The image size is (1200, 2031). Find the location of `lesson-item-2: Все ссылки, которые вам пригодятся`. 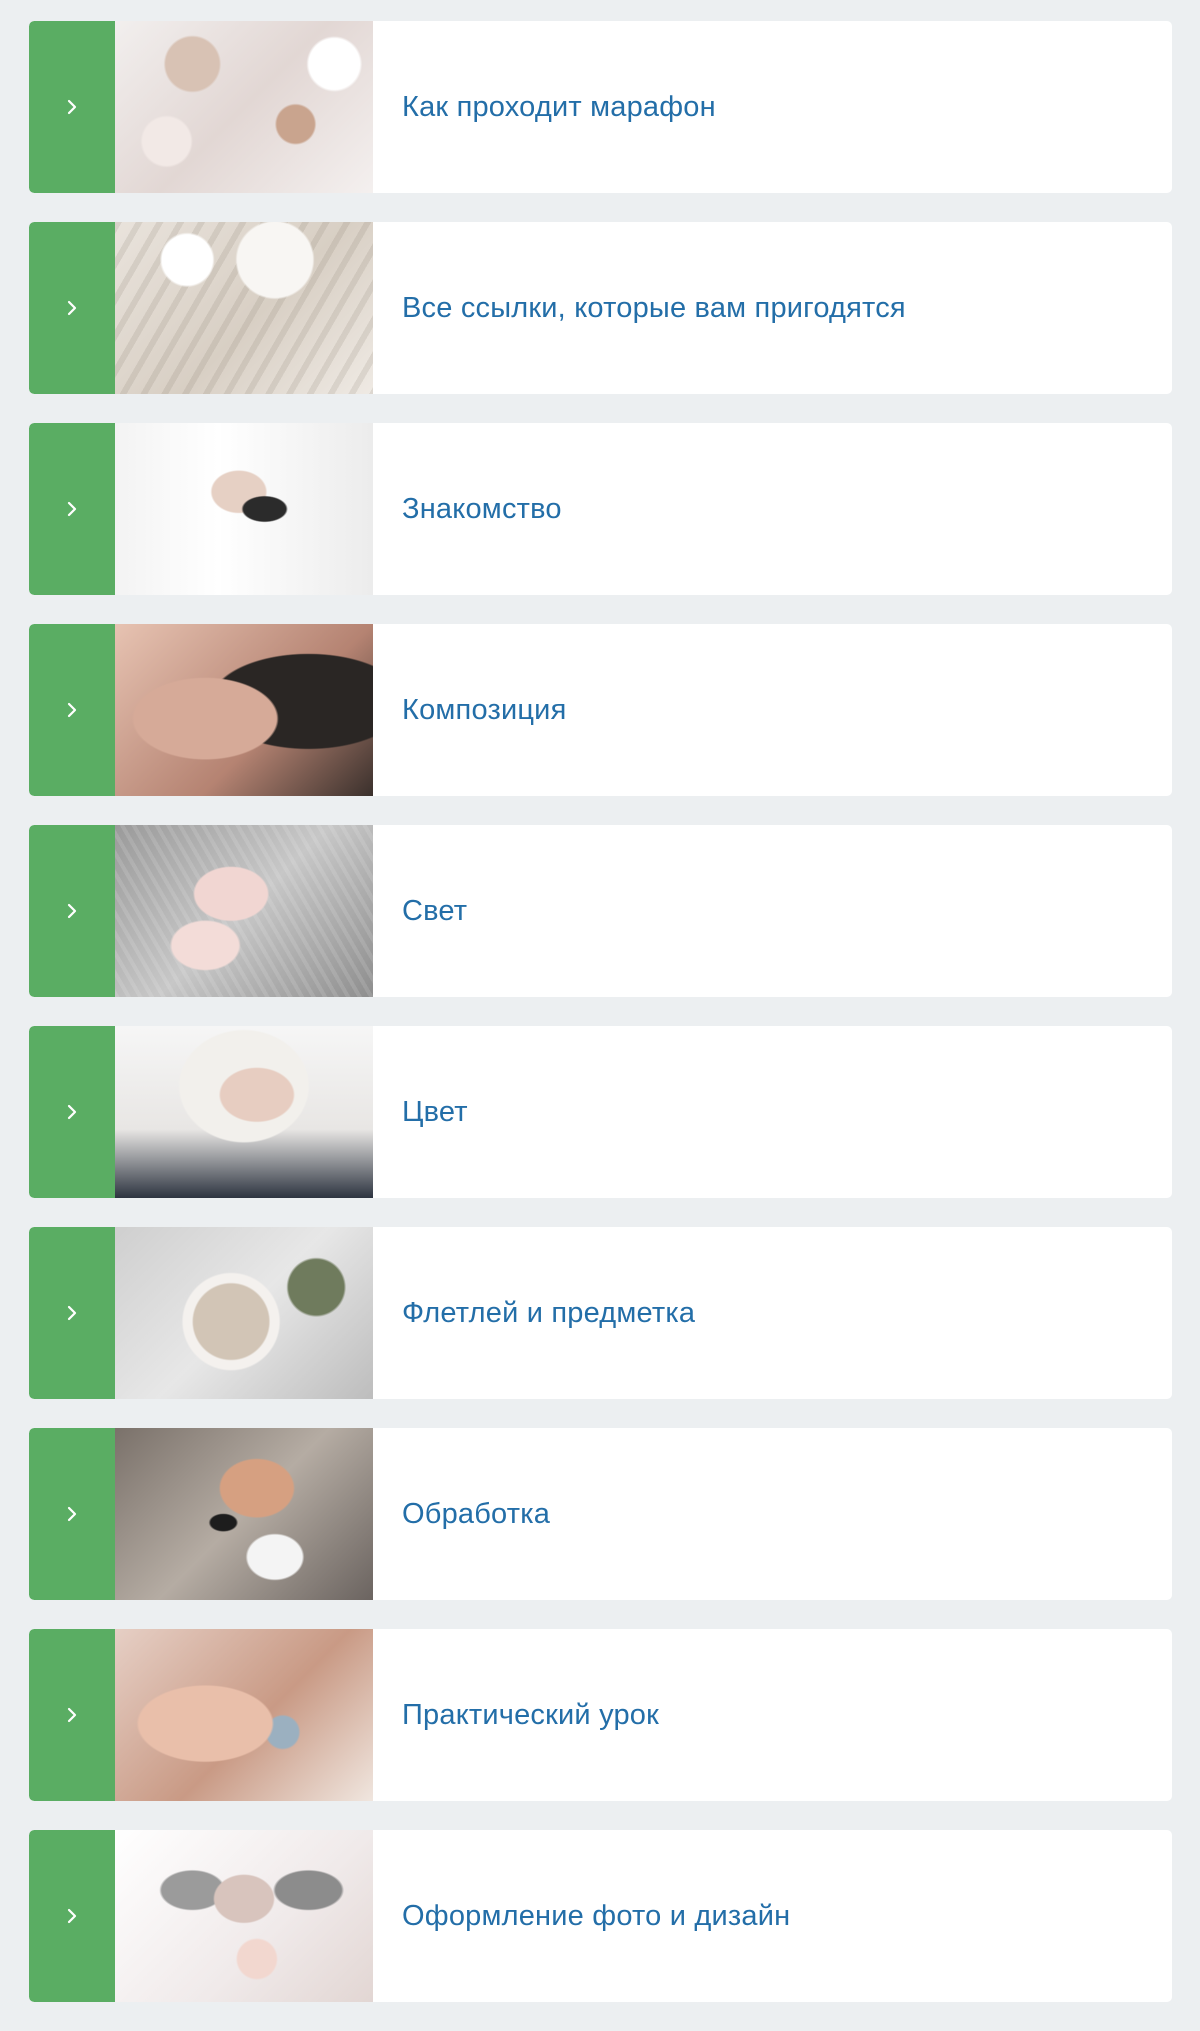

lesson-item-2: Все ссылки, которые вам пригодятся is located at coordinates (600, 308).